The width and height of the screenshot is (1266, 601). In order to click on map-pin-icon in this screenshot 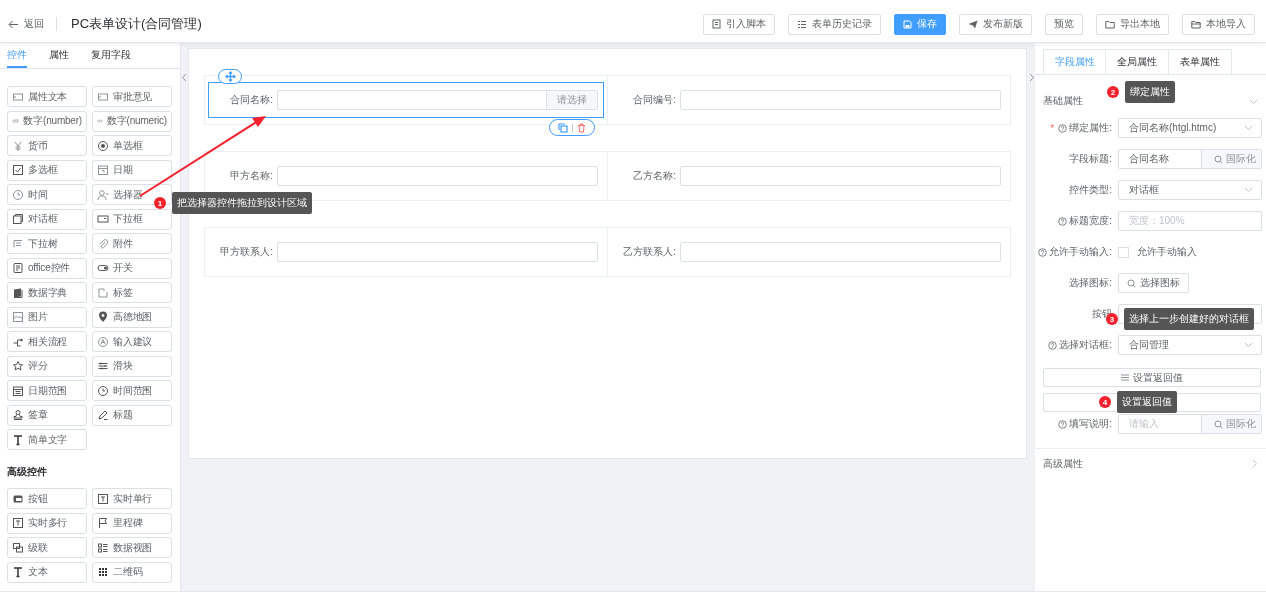, I will do `click(103, 317)`.